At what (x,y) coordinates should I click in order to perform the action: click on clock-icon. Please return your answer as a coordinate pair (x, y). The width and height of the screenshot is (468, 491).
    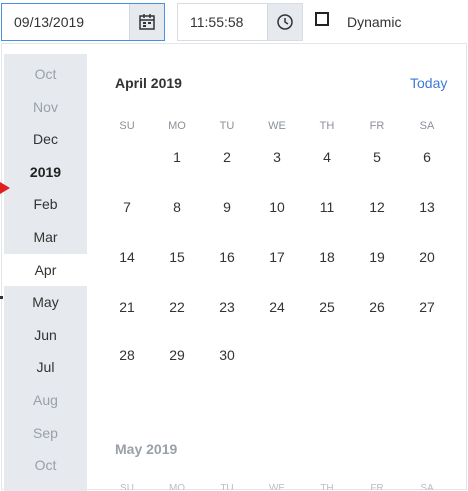
    Looking at the image, I should click on (285, 22).